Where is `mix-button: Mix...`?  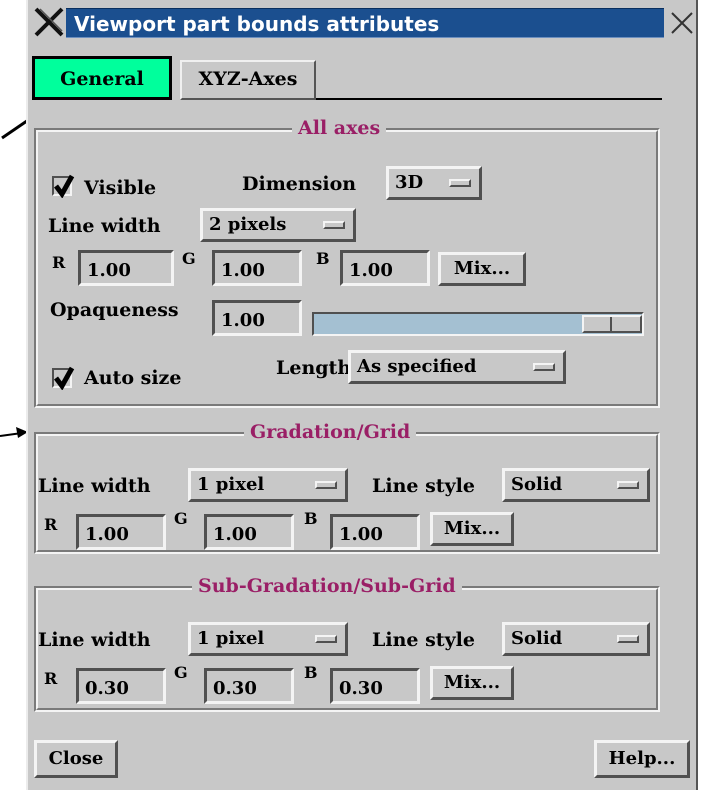
mix-button: Mix... is located at coordinates (482, 269).